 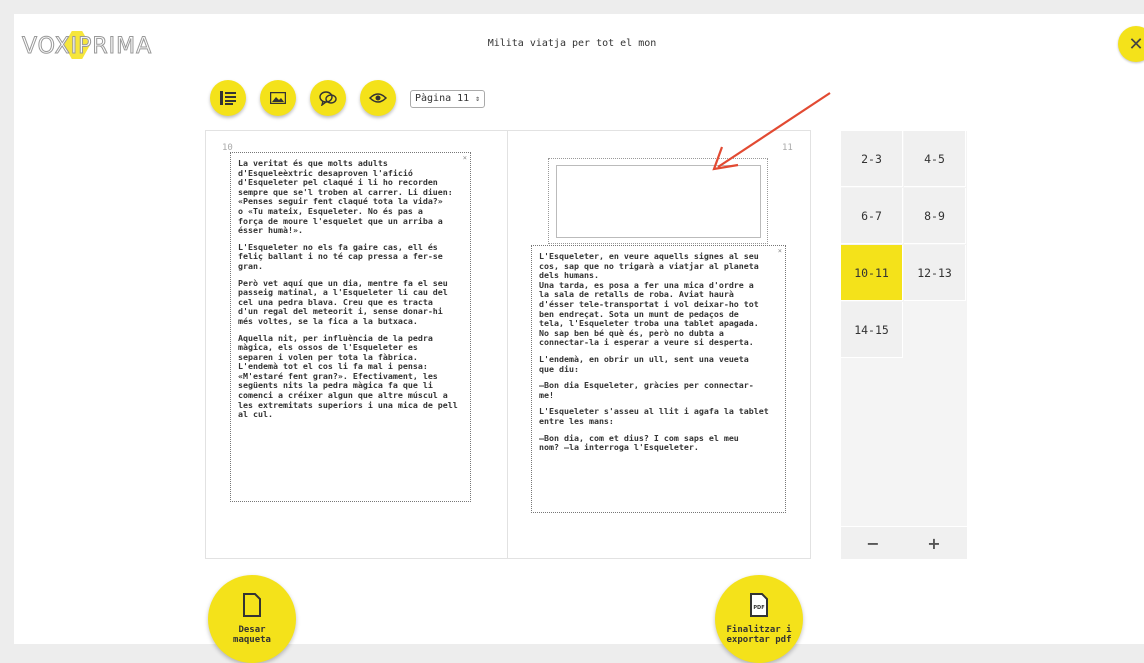 What do you see at coordinates (872, 216) in the screenshot?
I see `page-item-6-7: 6-7` at bounding box center [872, 216].